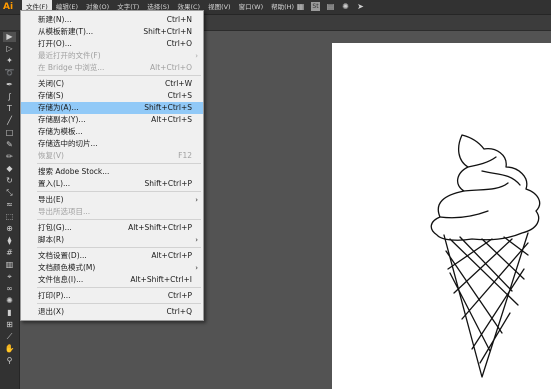 This screenshot has width=551, height=389. I want to click on scale-tool-icon: ⤡, so click(9, 193).